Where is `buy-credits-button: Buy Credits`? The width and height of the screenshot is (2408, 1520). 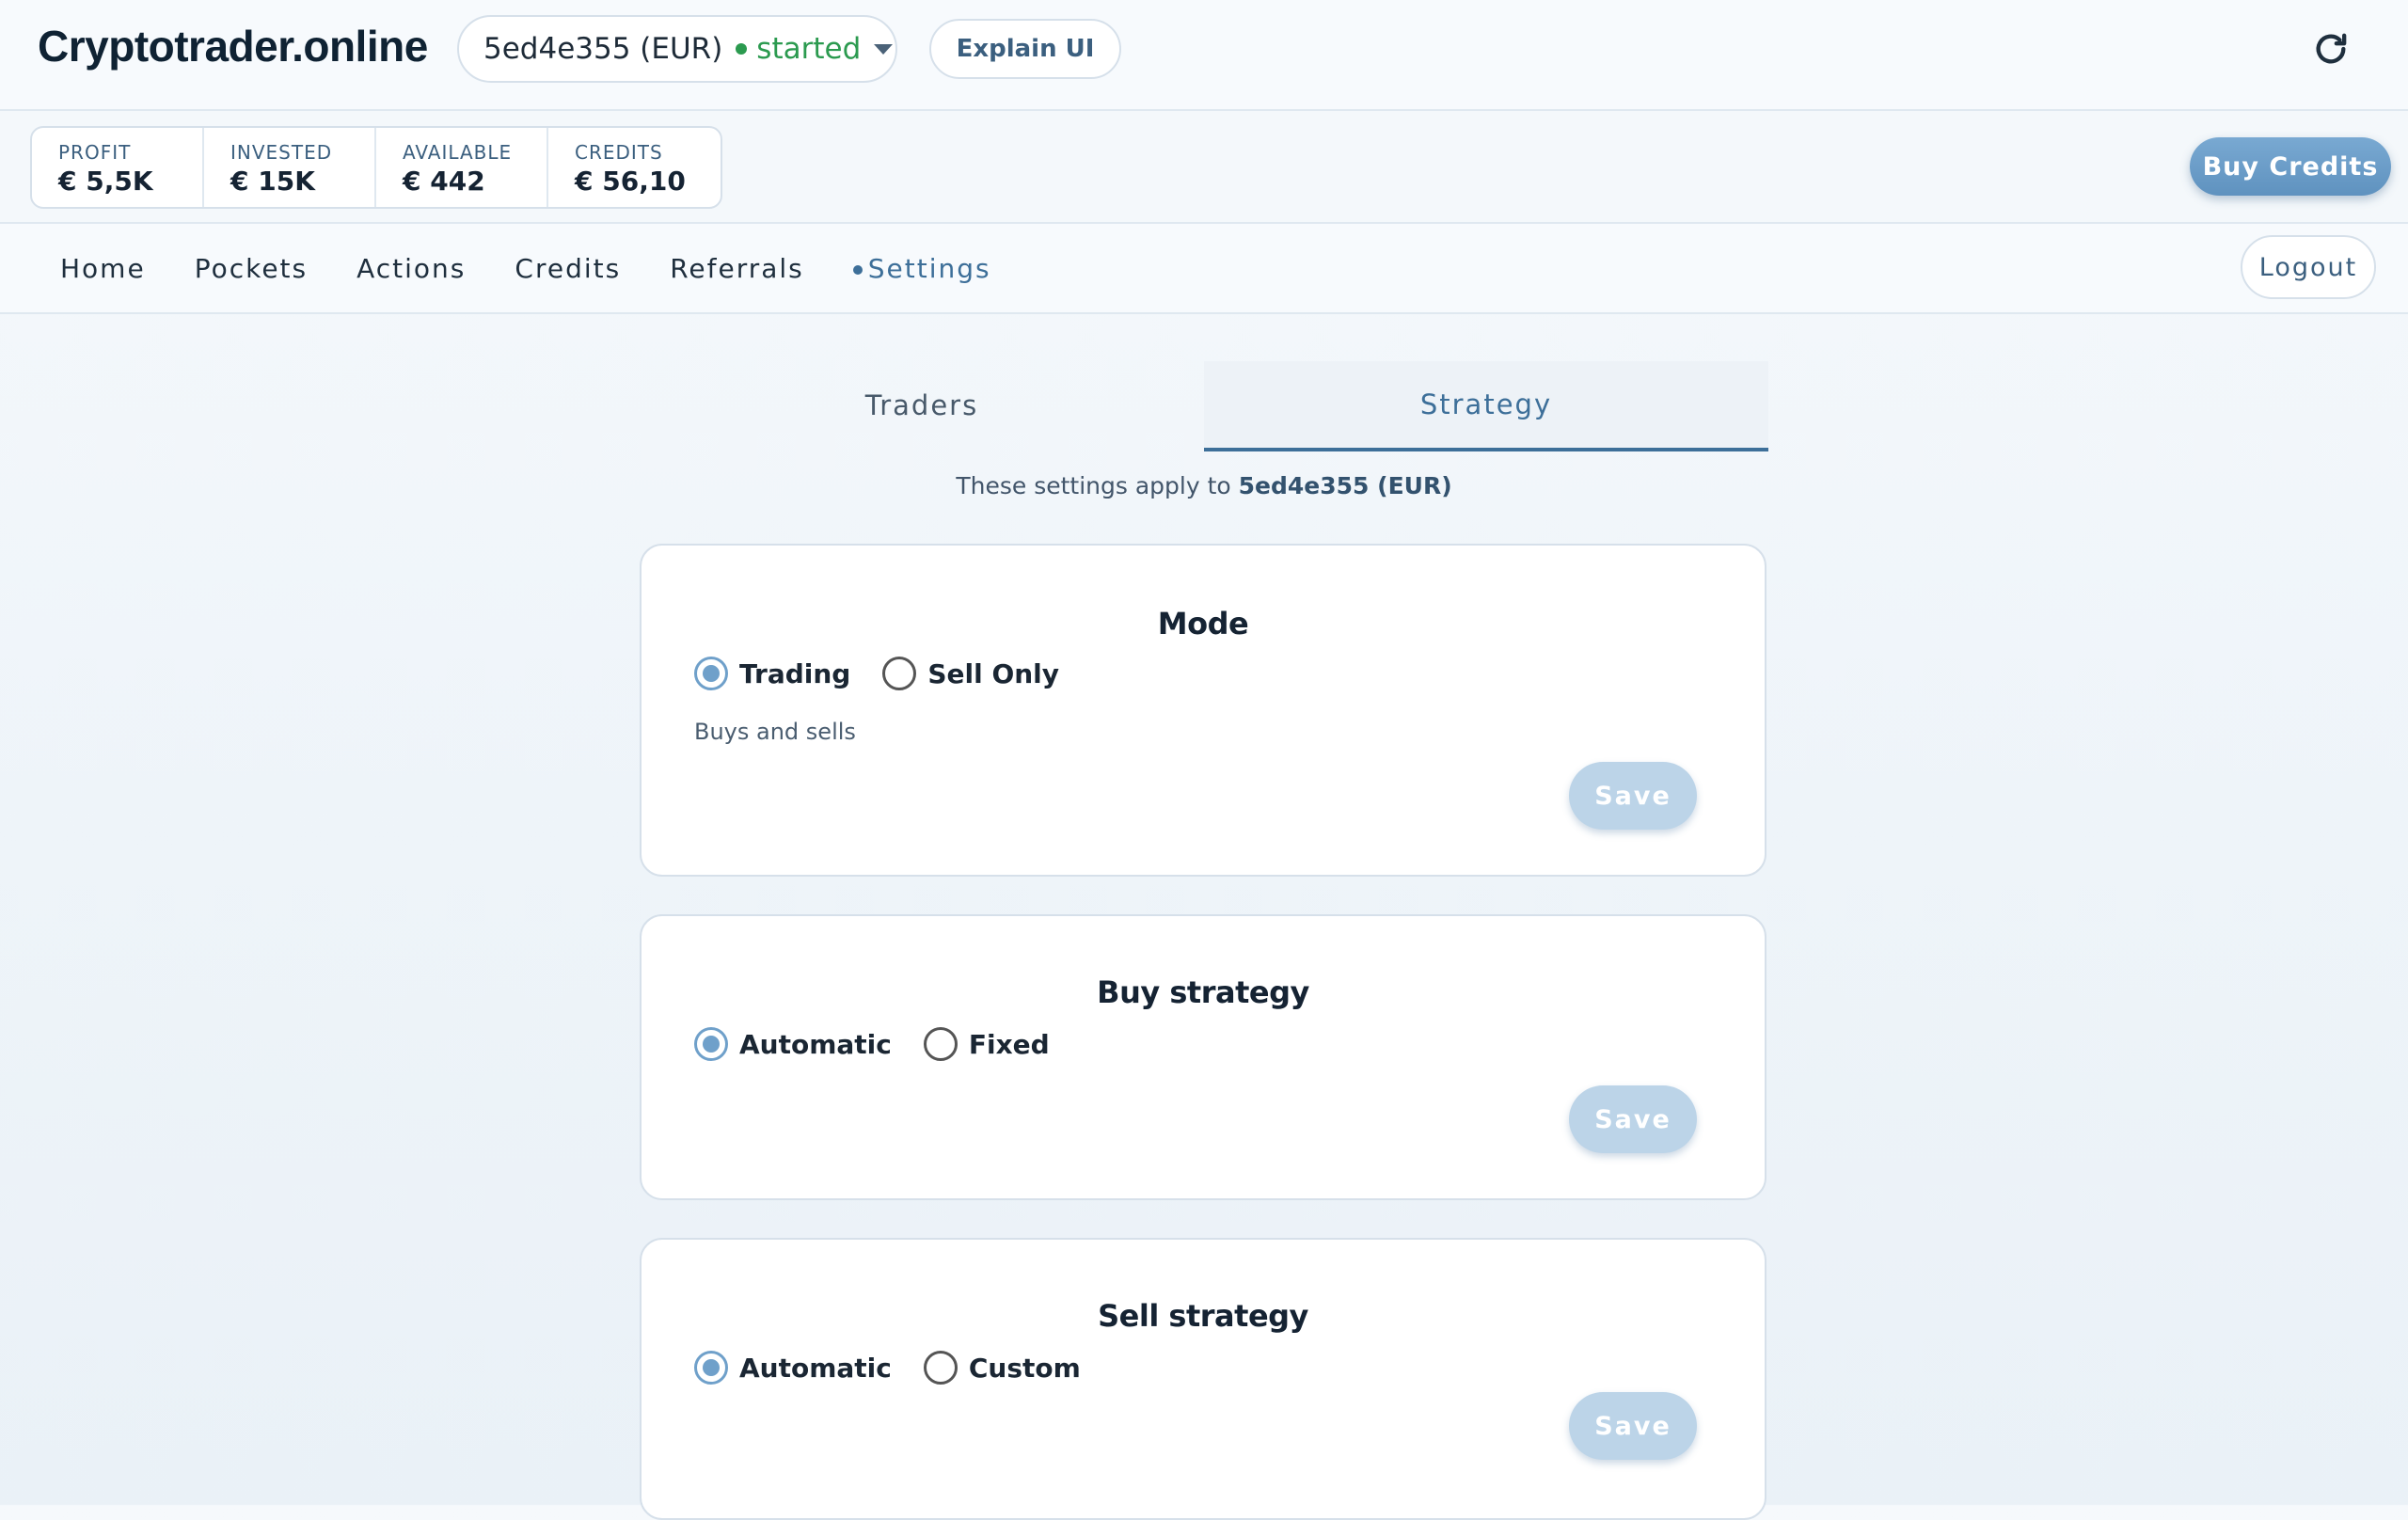 buy-credits-button: Buy Credits is located at coordinates (2291, 166).